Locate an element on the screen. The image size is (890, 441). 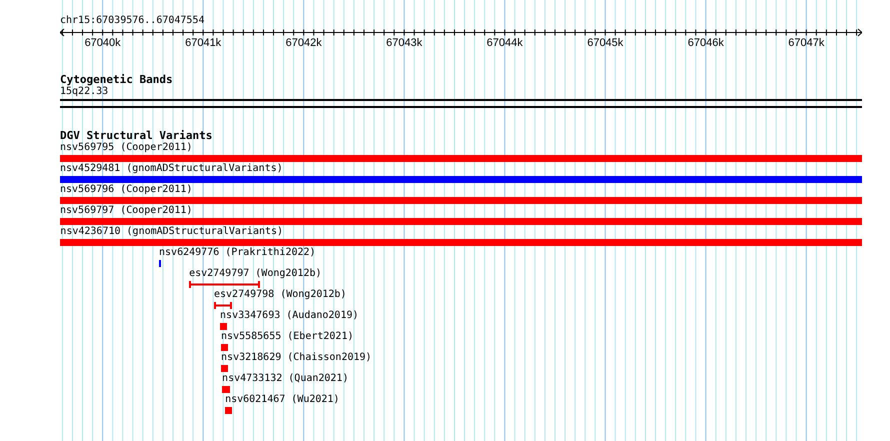
variant-label: nsv4236710 (gnomADStructuralVariants) is located at coordinates (172, 232).